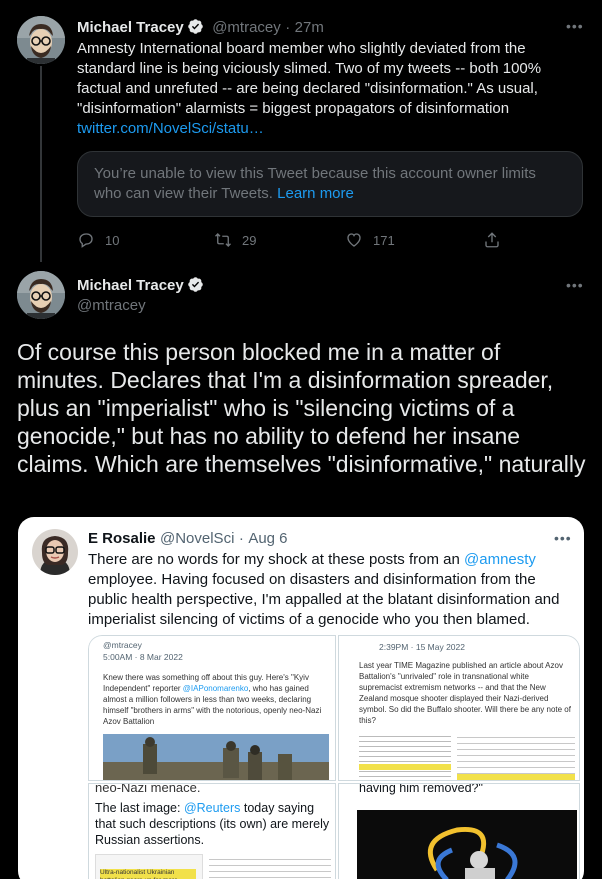 The height and width of the screenshot is (879, 602). What do you see at coordinates (354, 240) in the screenshot?
I see `heart-icon` at bounding box center [354, 240].